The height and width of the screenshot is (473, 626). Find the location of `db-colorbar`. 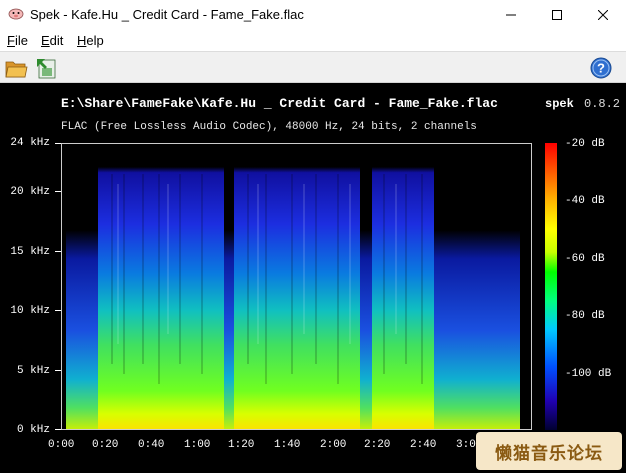

db-colorbar is located at coordinates (551, 286).